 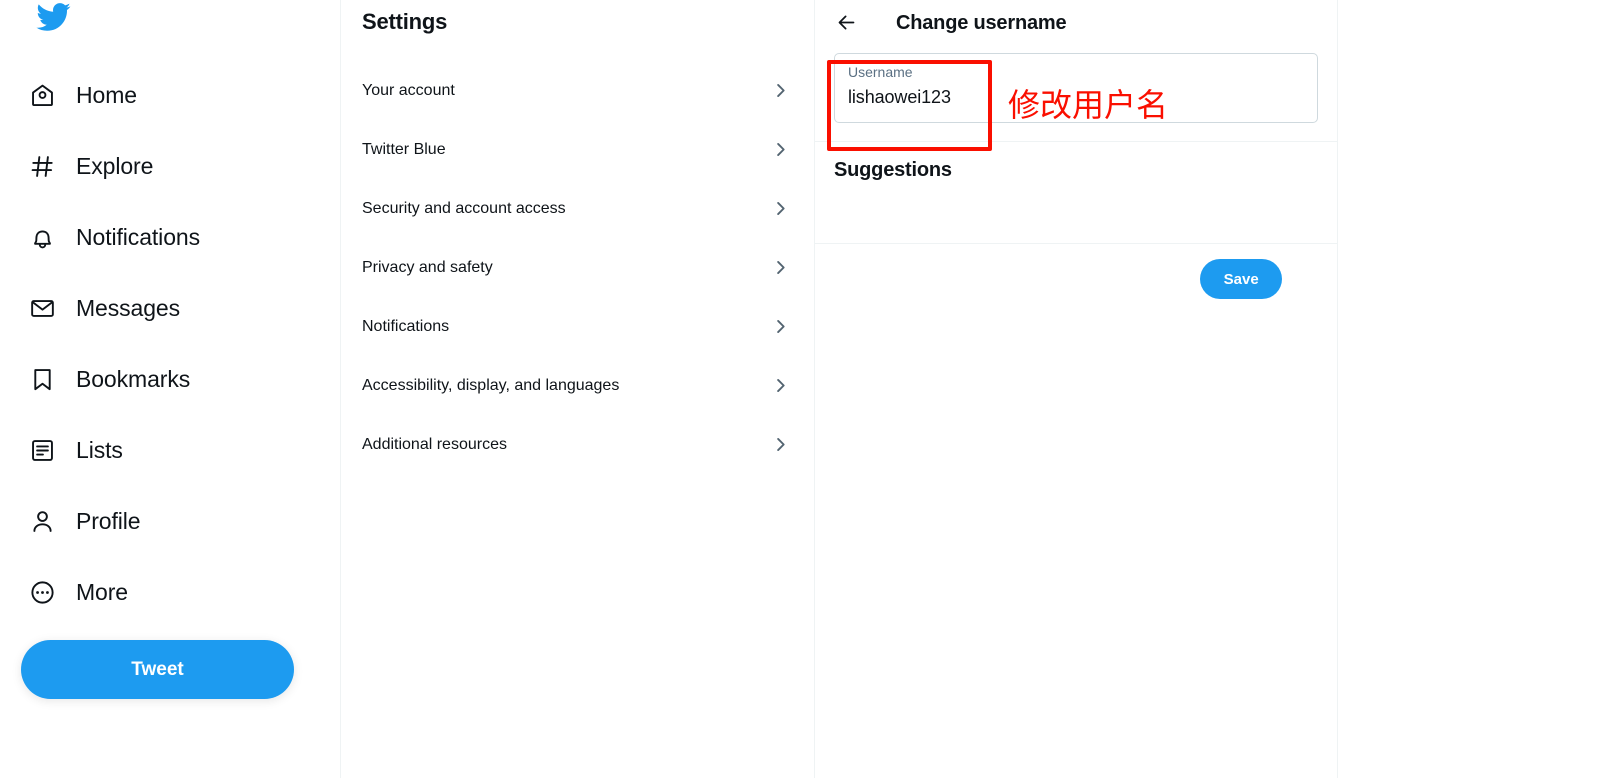 What do you see at coordinates (981, 23) in the screenshot?
I see `page-title: Change username` at bounding box center [981, 23].